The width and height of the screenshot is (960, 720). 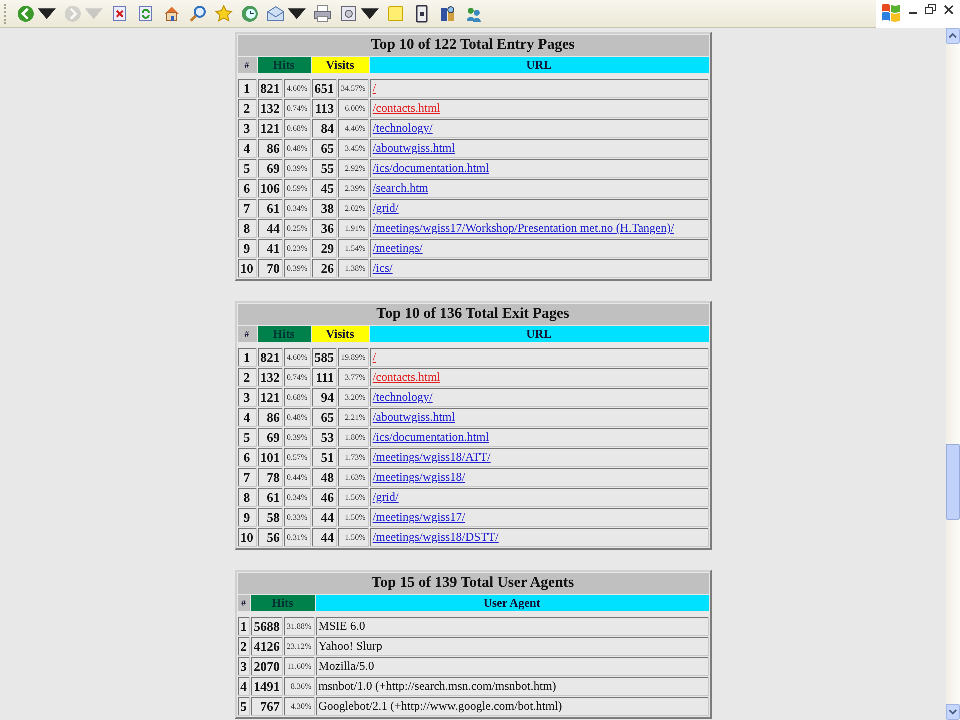 I want to click on percent-cell: 0.57%, so click(x=297, y=457).